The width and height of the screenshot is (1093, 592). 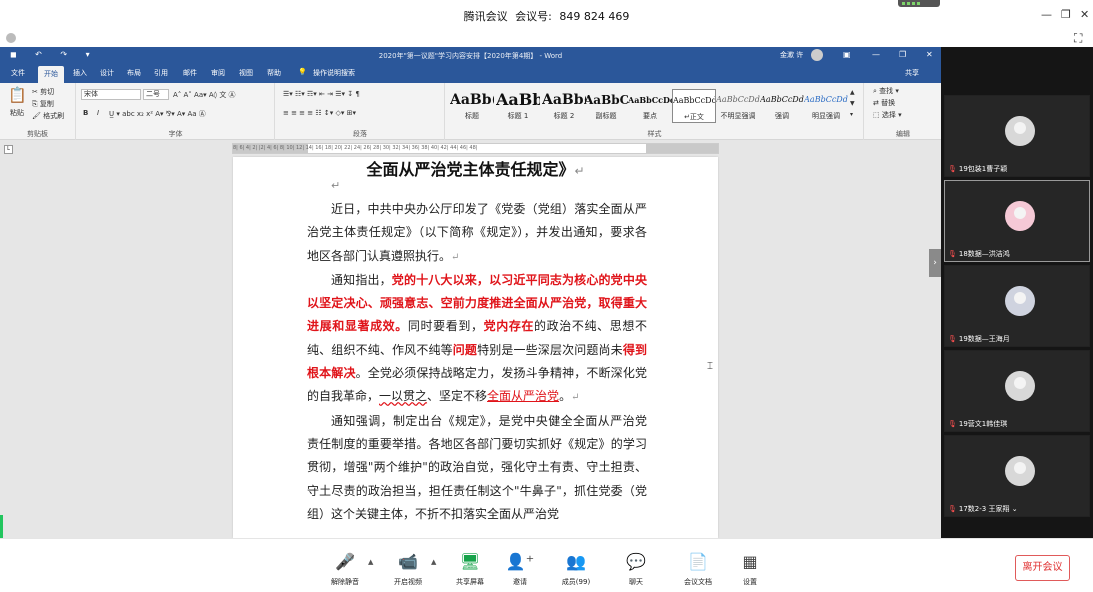 I want to click on grid-settings-icon: ▦, so click(x=750, y=561).